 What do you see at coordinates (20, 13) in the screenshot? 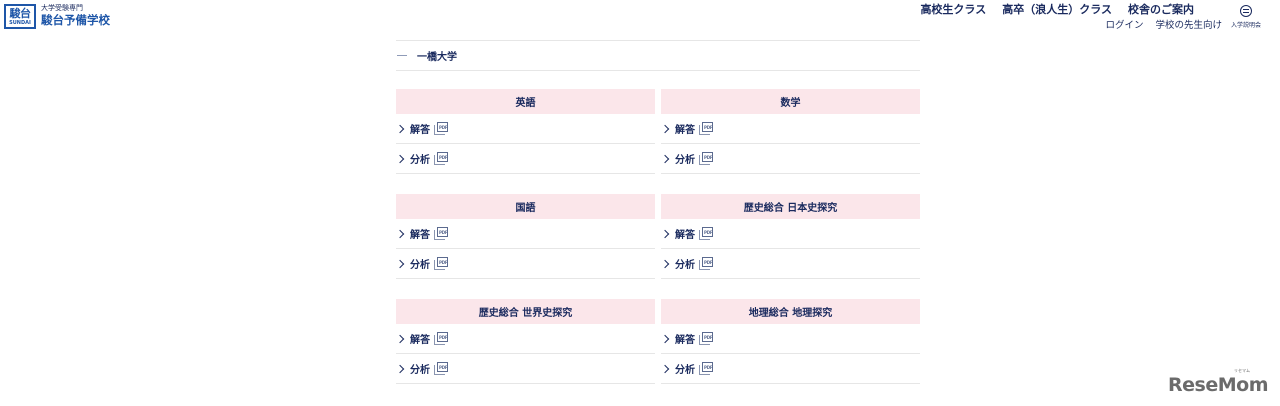
I see `logo-kanji: 駿台` at bounding box center [20, 13].